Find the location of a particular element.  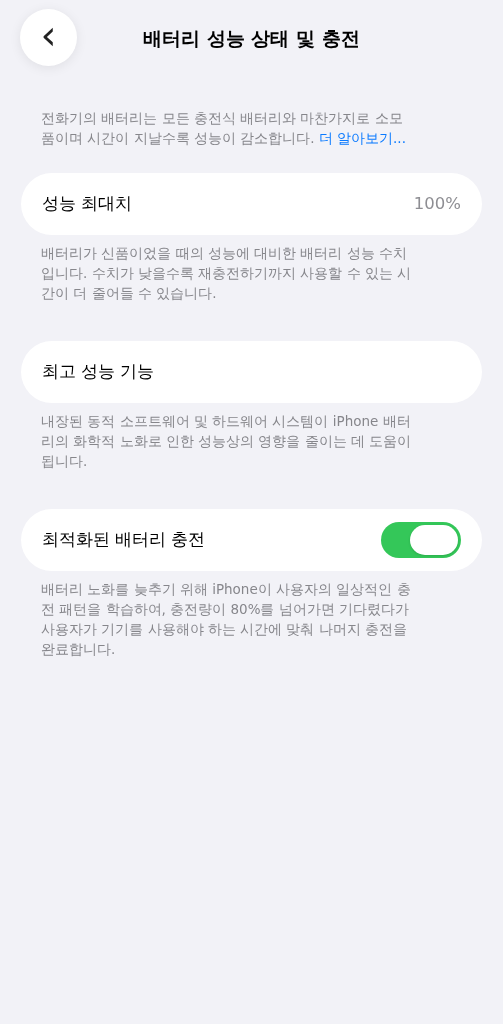

toggle-switch is located at coordinates (421, 540).